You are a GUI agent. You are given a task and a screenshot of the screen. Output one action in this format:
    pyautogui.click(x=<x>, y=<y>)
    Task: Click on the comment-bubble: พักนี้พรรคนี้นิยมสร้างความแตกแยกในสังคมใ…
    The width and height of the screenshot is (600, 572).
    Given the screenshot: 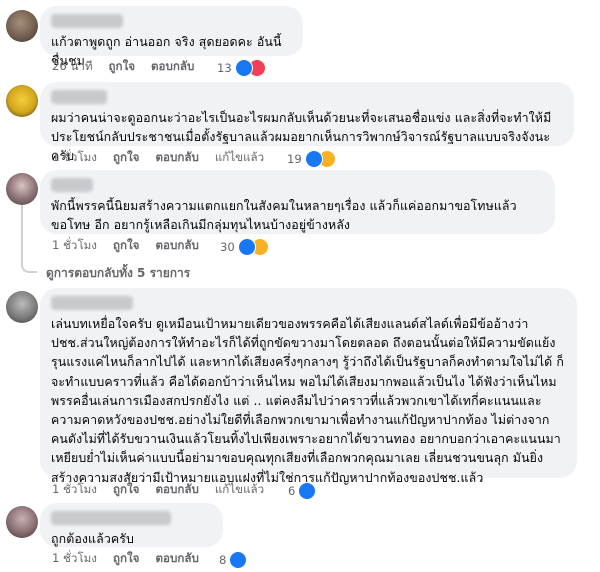 What is the action you would take?
    pyautogui.click(x=297, y=202)
    